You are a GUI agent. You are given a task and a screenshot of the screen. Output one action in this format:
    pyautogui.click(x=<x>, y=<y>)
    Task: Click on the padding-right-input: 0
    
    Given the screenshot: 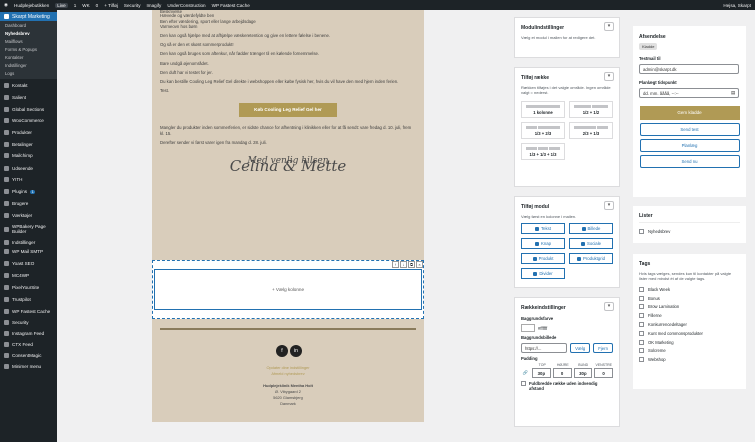 What is the action you would take?
    pyautogui.click(x=562, y=373)
    